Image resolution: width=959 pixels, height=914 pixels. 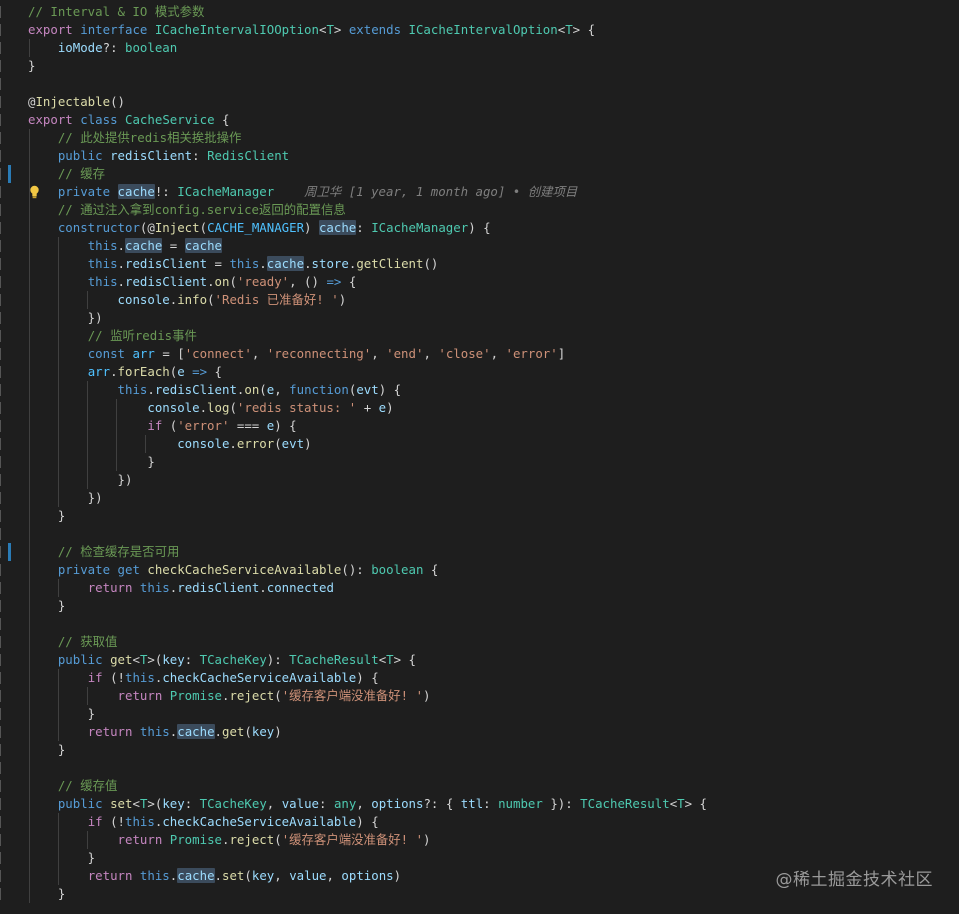 I want to click on code-line: // 获取值, so click(x=479, y=642).